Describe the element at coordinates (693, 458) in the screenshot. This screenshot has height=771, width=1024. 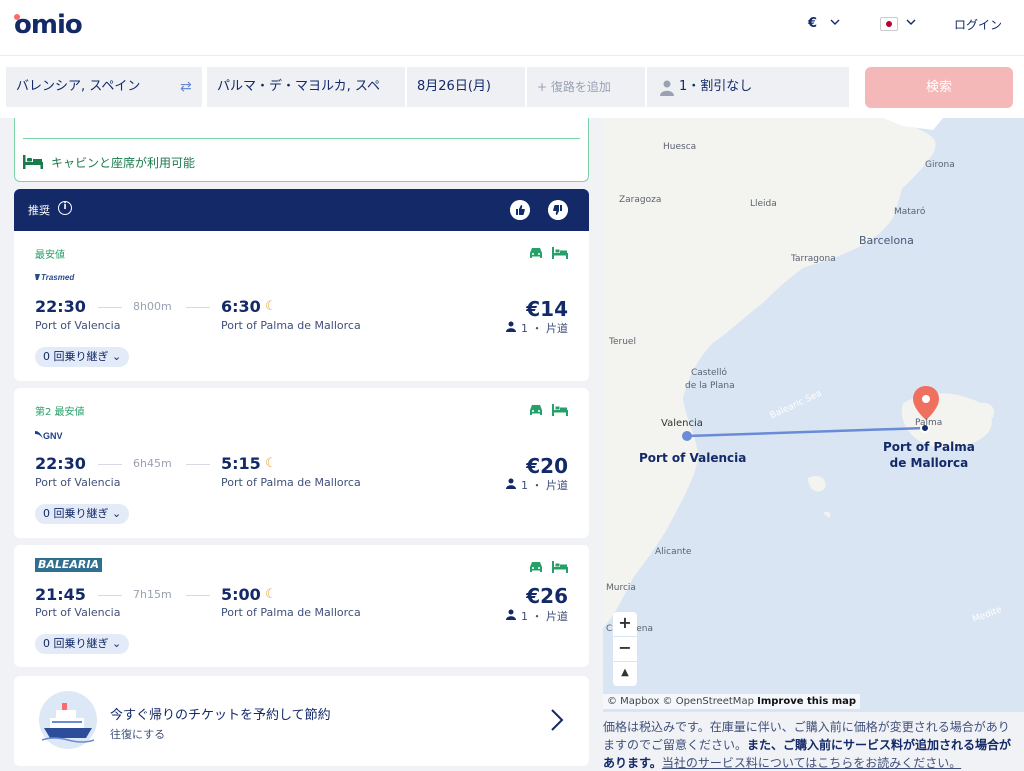
I see `map-label-port-of-valencia: Port of Valencia` at that location.